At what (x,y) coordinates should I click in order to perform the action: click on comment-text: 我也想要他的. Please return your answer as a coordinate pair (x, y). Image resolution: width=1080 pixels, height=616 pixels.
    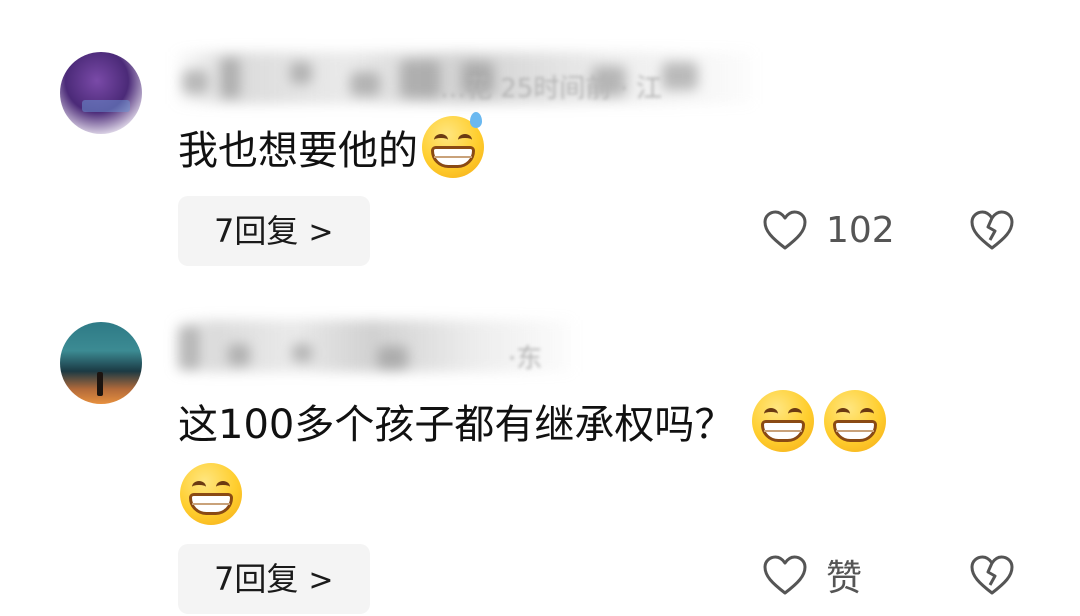
    Looking at the image, I should click on (331, 145).